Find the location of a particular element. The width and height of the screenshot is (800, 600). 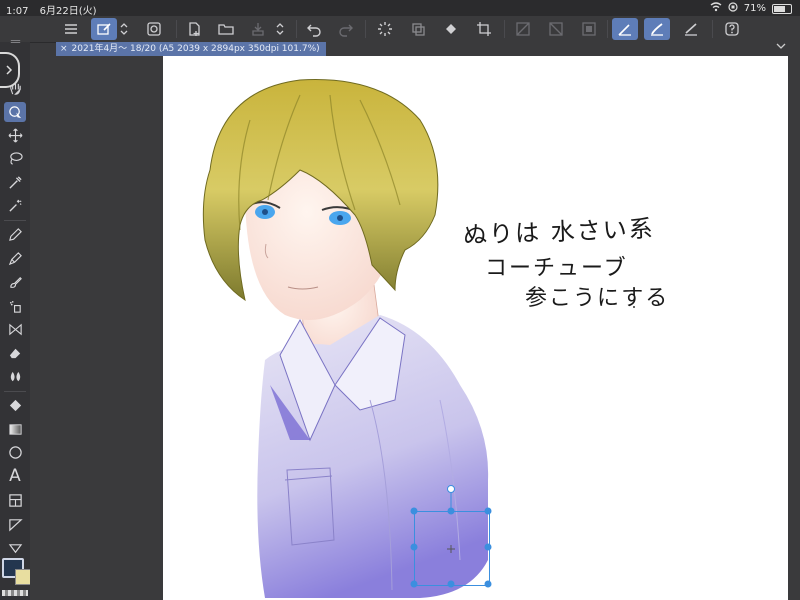

ruler-icon is located at coordinates (15, 524).